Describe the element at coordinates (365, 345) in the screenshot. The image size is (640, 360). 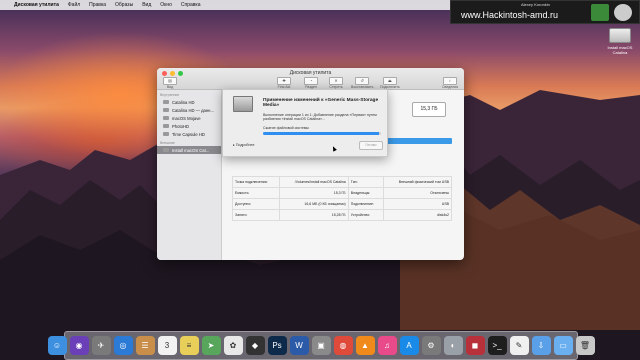
I see `dock-vlc-icon: ▲` at that location.